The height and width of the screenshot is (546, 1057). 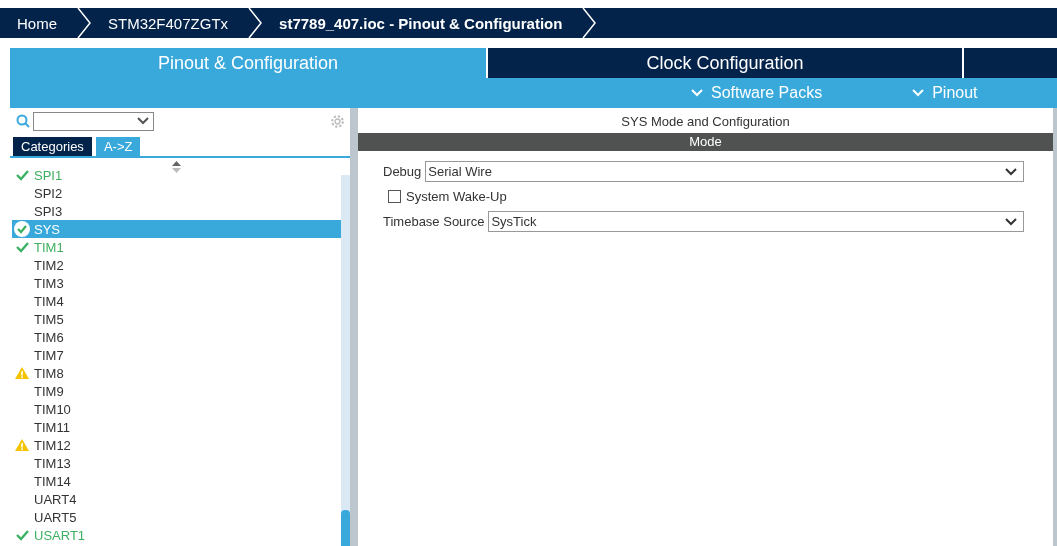 What do you see at coordinates (176, 283) in the screenshot?
I see `list-item: TIM3` at bounding box center [176, 283].